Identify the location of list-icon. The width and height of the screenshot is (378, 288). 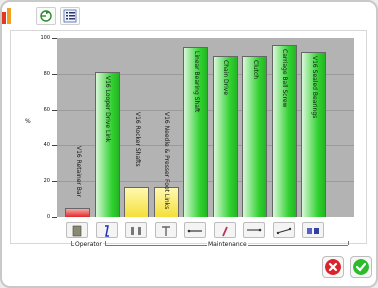
(70, 16).